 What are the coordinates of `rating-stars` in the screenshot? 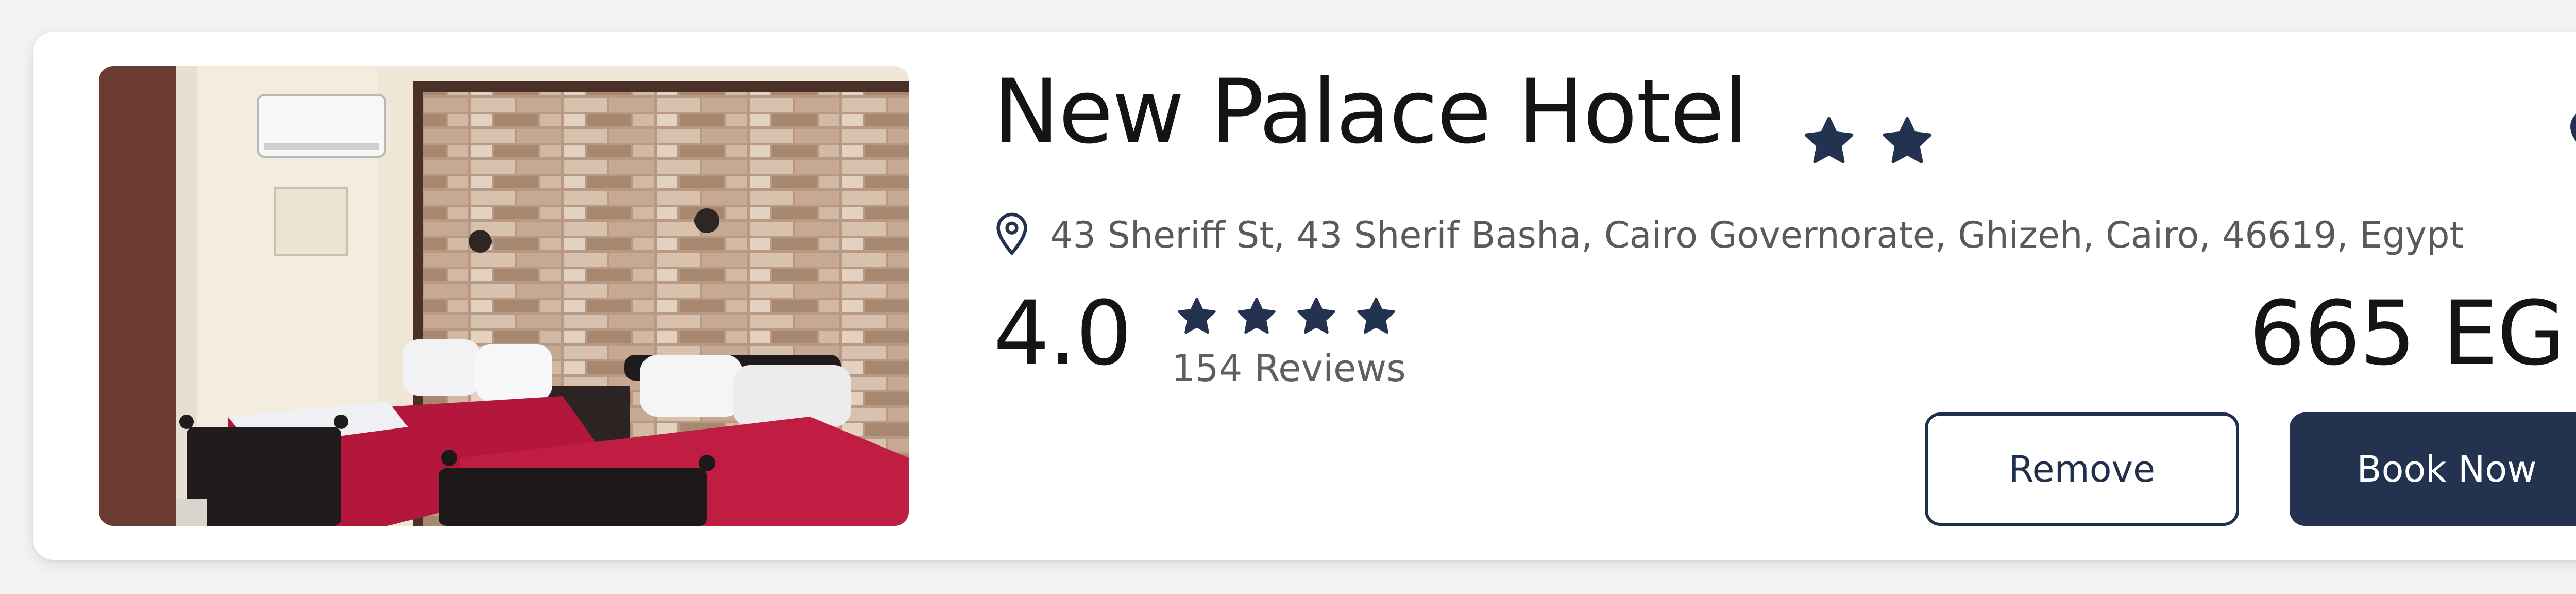 It's located at (1286, 317).